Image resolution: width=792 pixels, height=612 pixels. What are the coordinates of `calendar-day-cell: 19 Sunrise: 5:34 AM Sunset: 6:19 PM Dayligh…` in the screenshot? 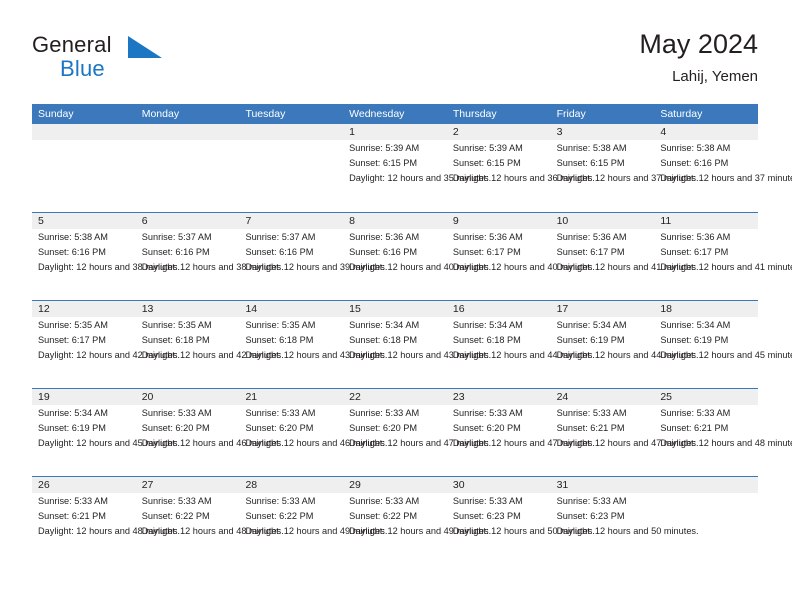 It's located at (106, 432).